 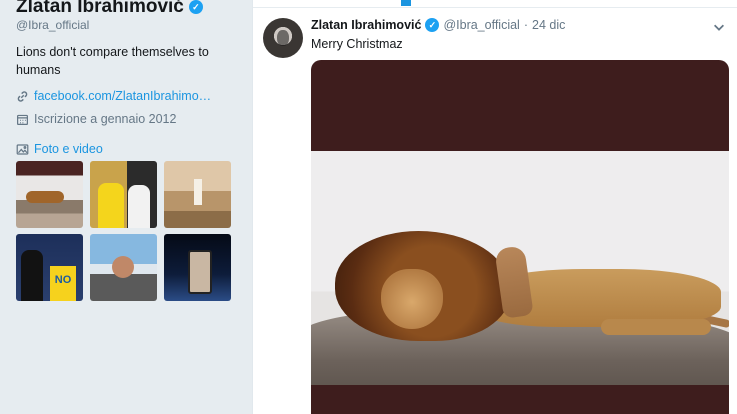 What do you see at coordinates (412, 299) in the screenshot?
I see `lion-face-shape` at bounding box center [412, 299].